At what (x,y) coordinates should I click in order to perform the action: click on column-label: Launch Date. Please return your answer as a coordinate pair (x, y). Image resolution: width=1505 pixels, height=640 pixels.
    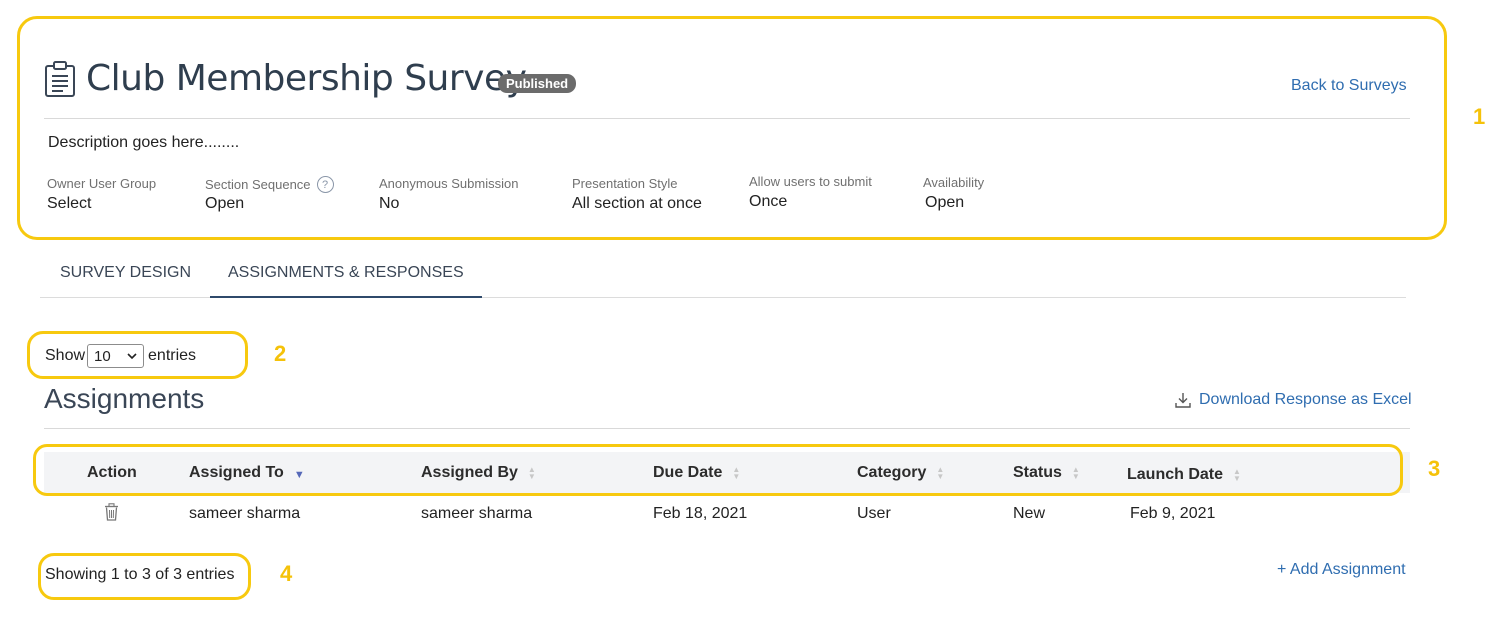
    Looking at the image, I should click on (1175, 474).